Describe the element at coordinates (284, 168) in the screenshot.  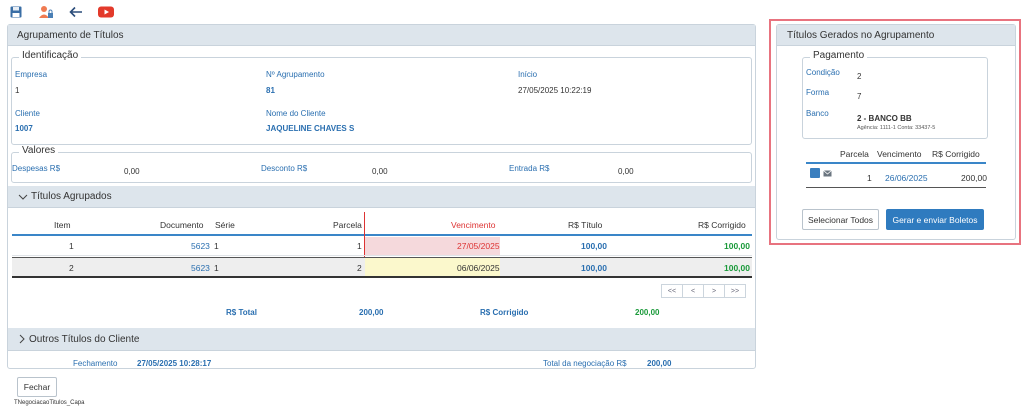
I see `desconto-label: Desconto R$` at that location.